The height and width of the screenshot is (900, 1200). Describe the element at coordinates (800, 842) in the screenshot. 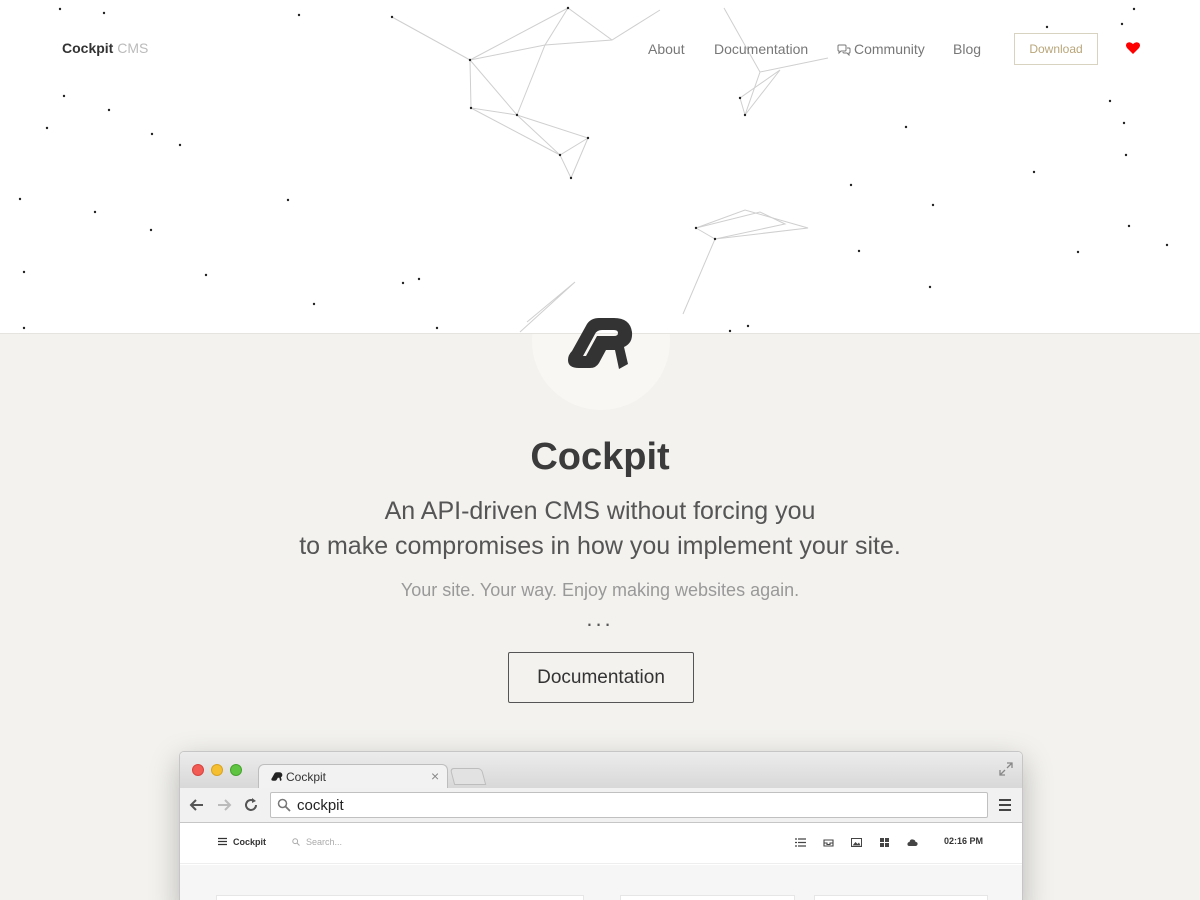

I see `list-icon` at that location.